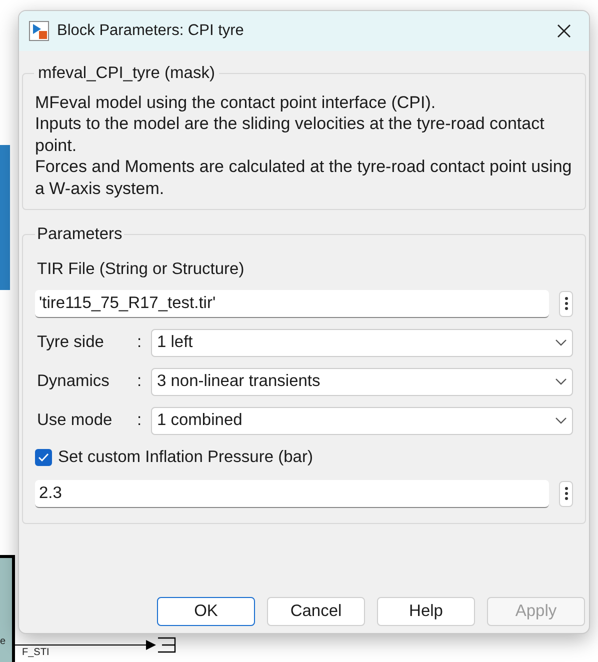  Describe the element at coordinates (36, 653) in the screenshot. I see `signal-label: F_STI` at that location.